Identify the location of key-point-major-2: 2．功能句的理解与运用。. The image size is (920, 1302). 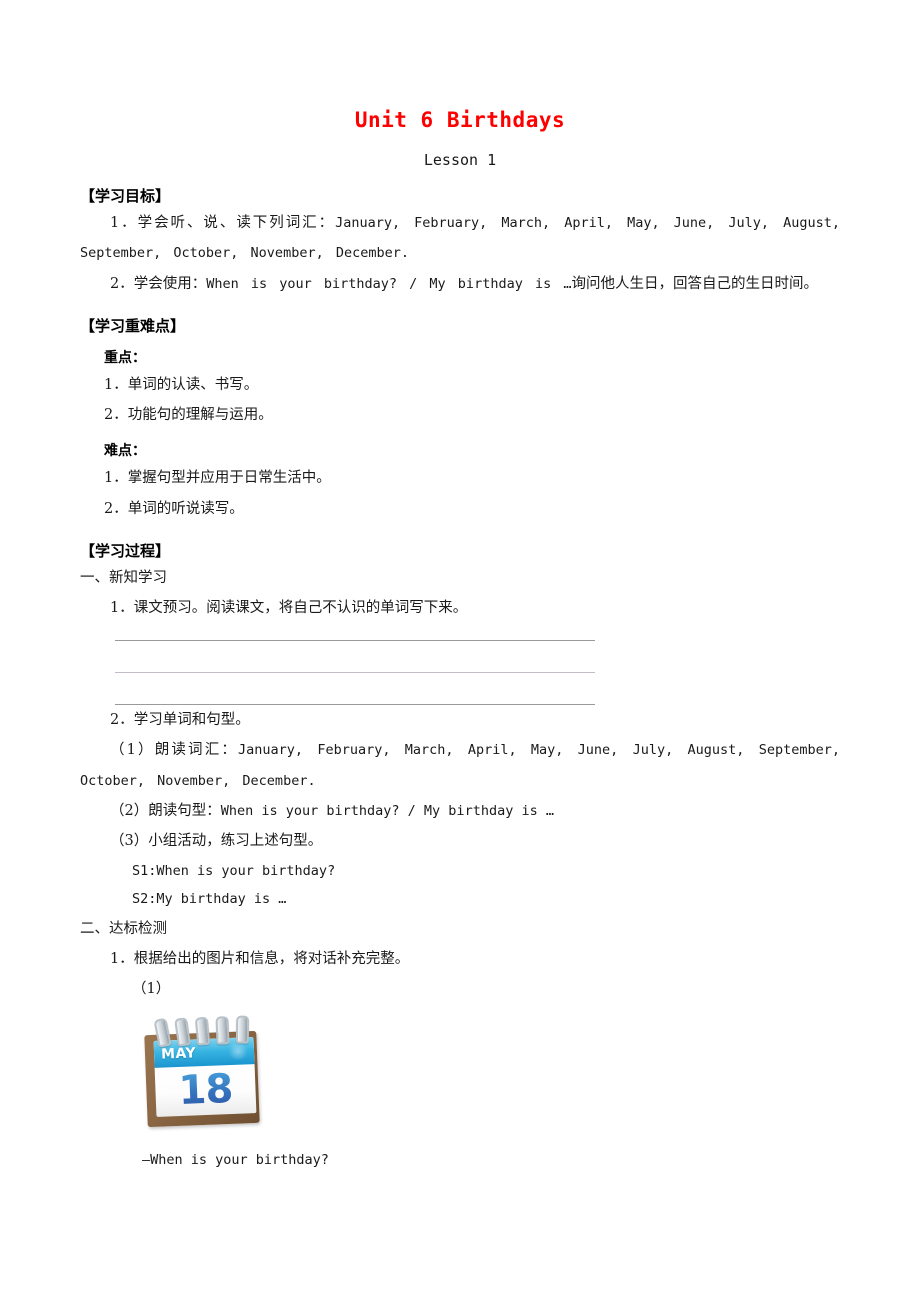
(188, 415).